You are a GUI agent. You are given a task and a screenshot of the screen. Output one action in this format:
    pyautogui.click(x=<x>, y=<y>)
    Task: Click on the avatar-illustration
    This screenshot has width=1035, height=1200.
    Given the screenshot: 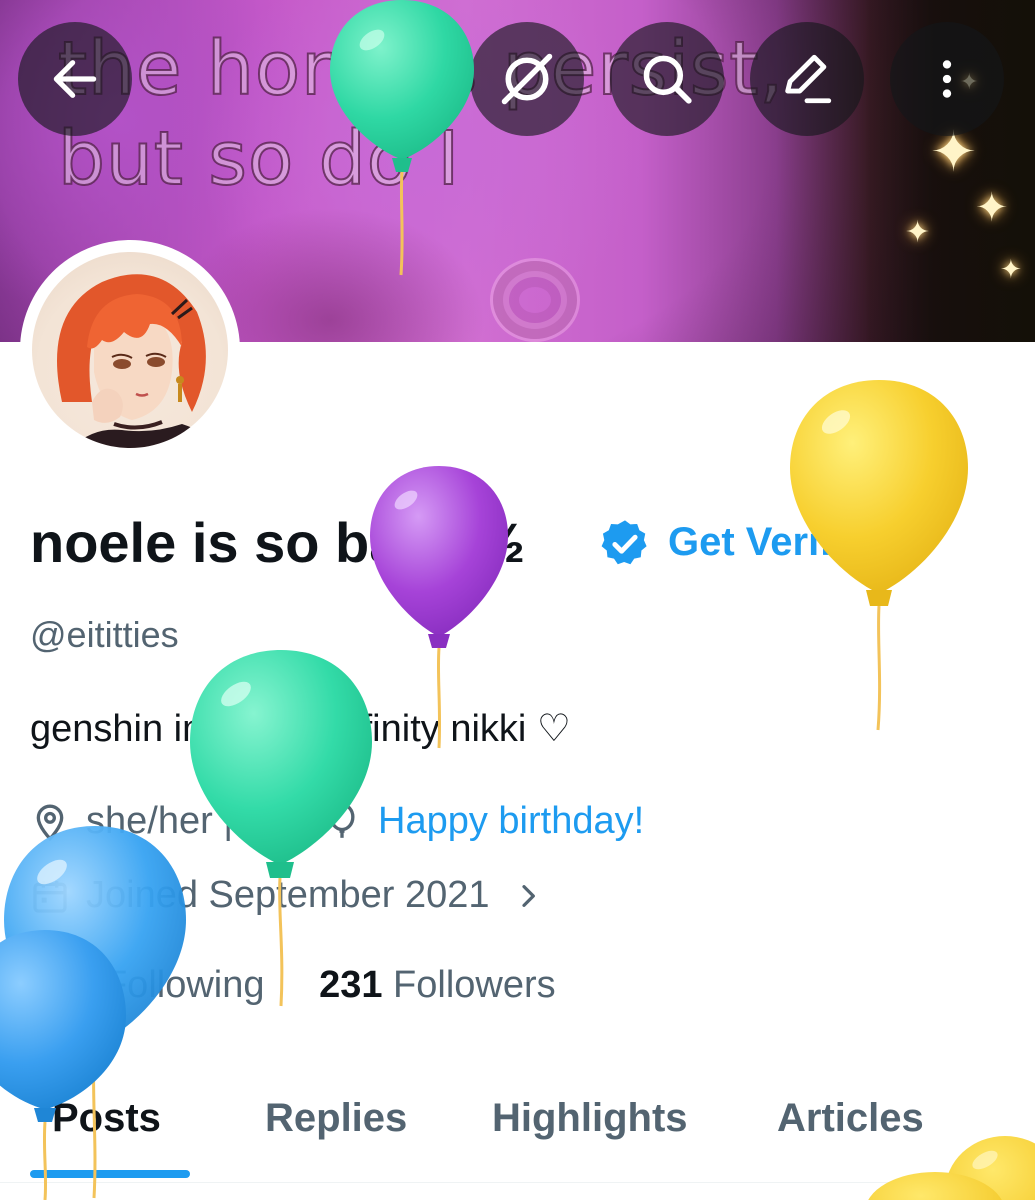 What is the action you would take?
    pyautogui.click(x=139, y=361)
    